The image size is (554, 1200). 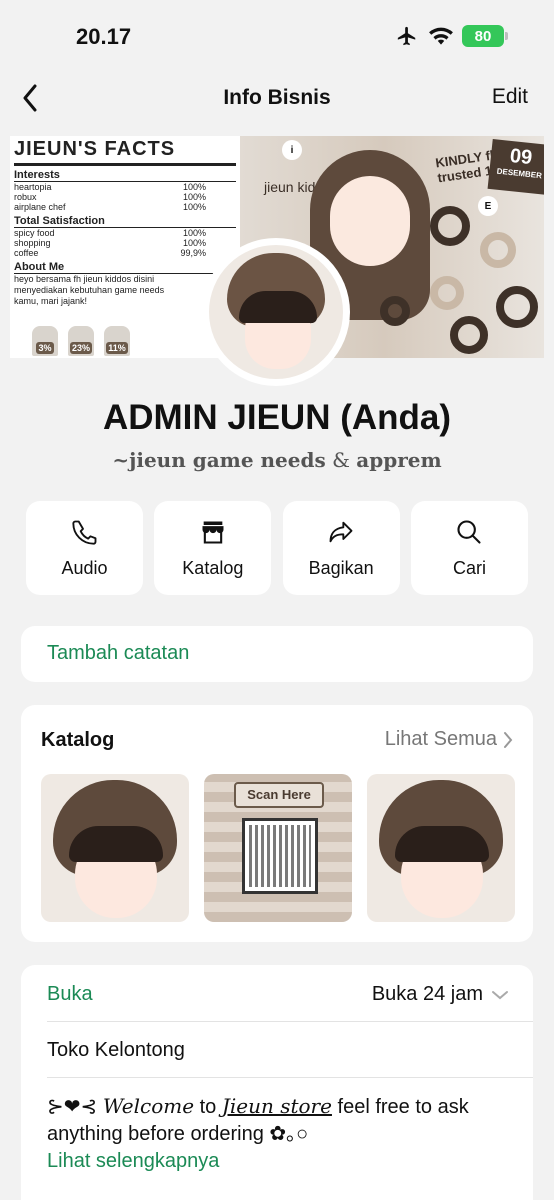 What do you see at coordinates (148, 1106) in the screenshot?
I see `desc-welcome: Welcome` at bounding box center [148, 1106].